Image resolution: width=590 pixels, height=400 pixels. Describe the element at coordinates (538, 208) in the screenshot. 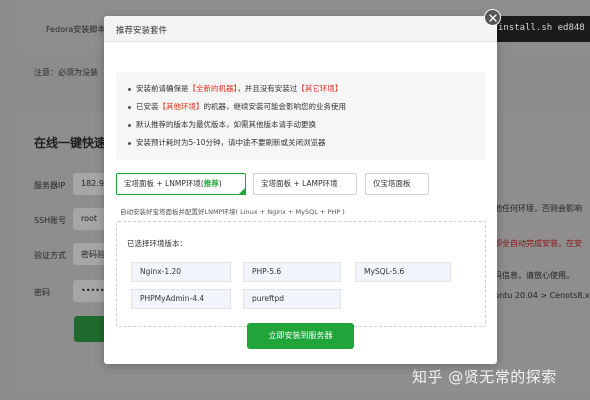

I see `bg-right-text-1: 他任何环境，否则会影响` at that location.